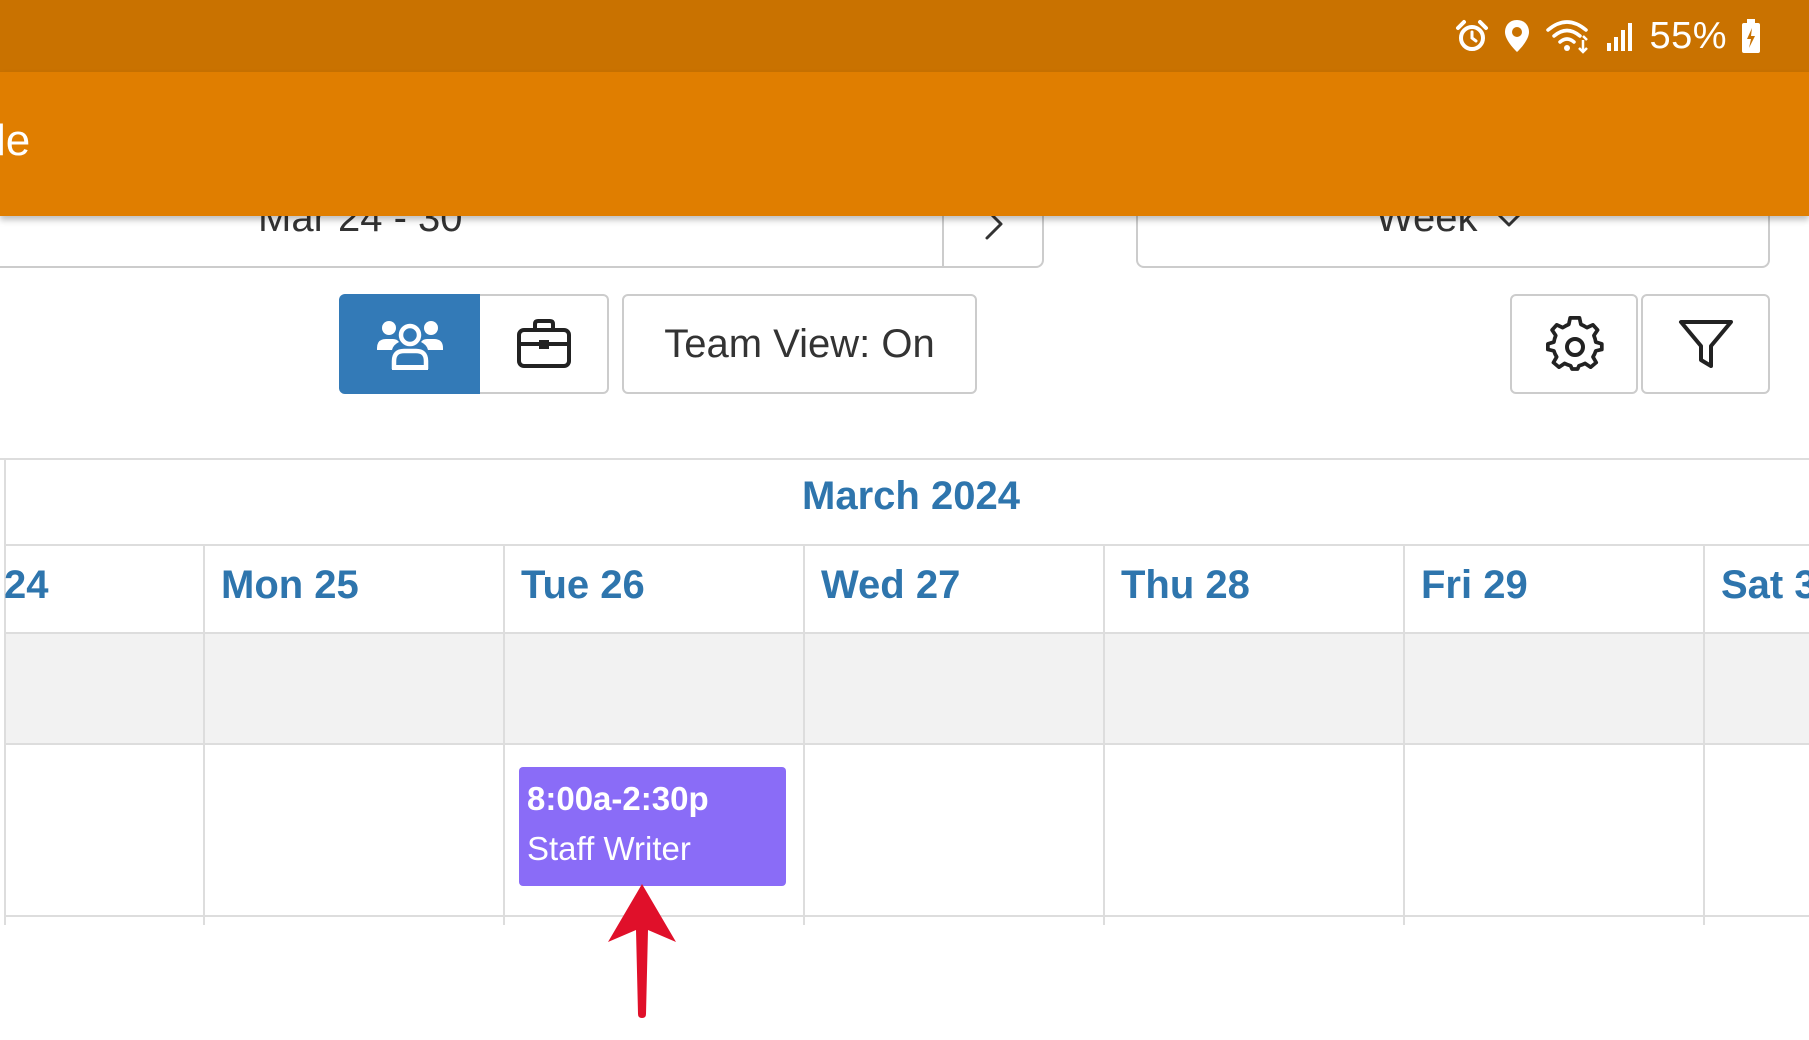 This screenshot has width=1809, height=1040. What do you see at coordinates (891, 585) in the screenshot?
I see `day-header-wed: Wed 27` at bounding box center [891, 585].